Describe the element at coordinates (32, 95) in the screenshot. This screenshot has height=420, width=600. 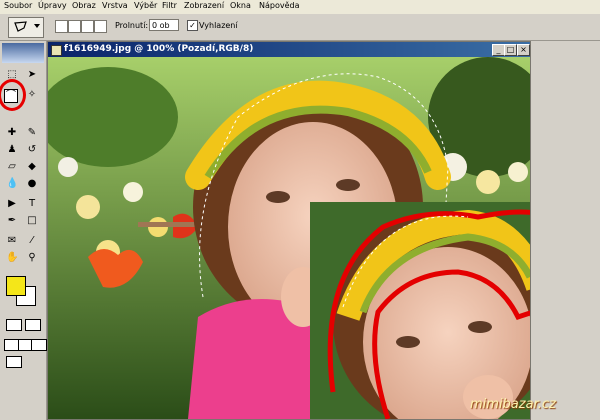
I see `magic-wand-icon: ✧` at that location.